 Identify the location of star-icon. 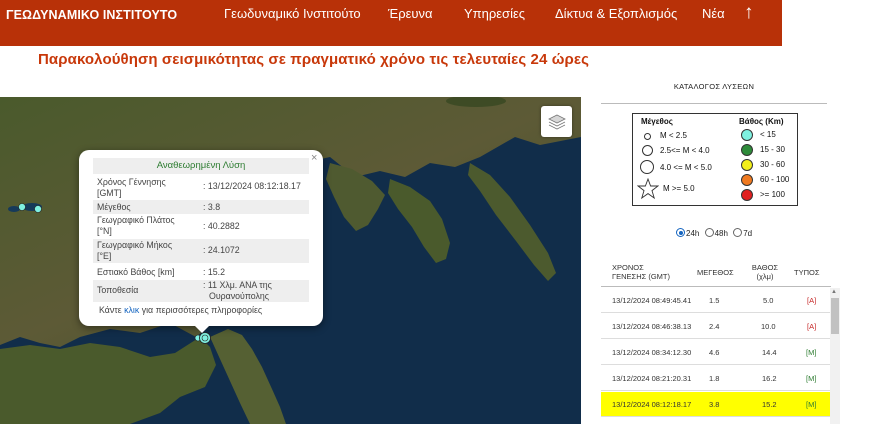
(648, 189).